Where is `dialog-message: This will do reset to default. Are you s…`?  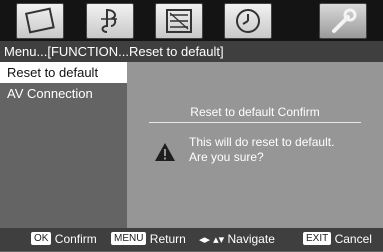
dialog-message: This will do reset to default. Are you s… is located at coordinates (261, 150).